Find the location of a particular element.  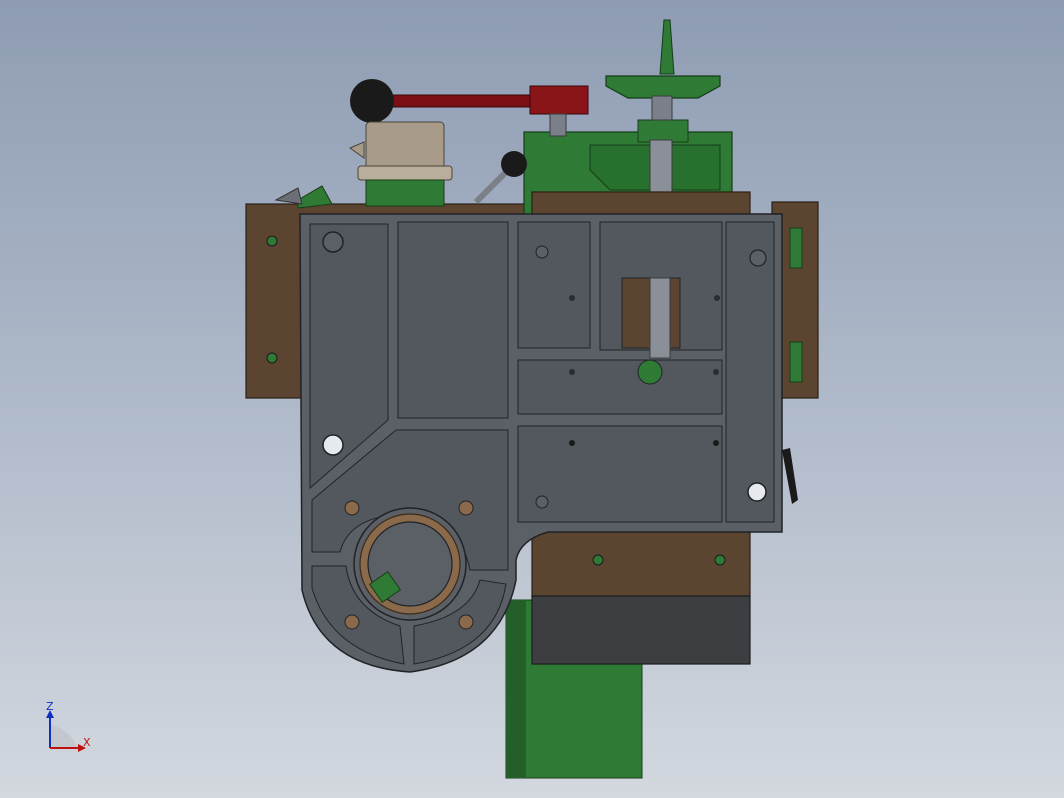

wing-nut is located at coordinates (356, 150).